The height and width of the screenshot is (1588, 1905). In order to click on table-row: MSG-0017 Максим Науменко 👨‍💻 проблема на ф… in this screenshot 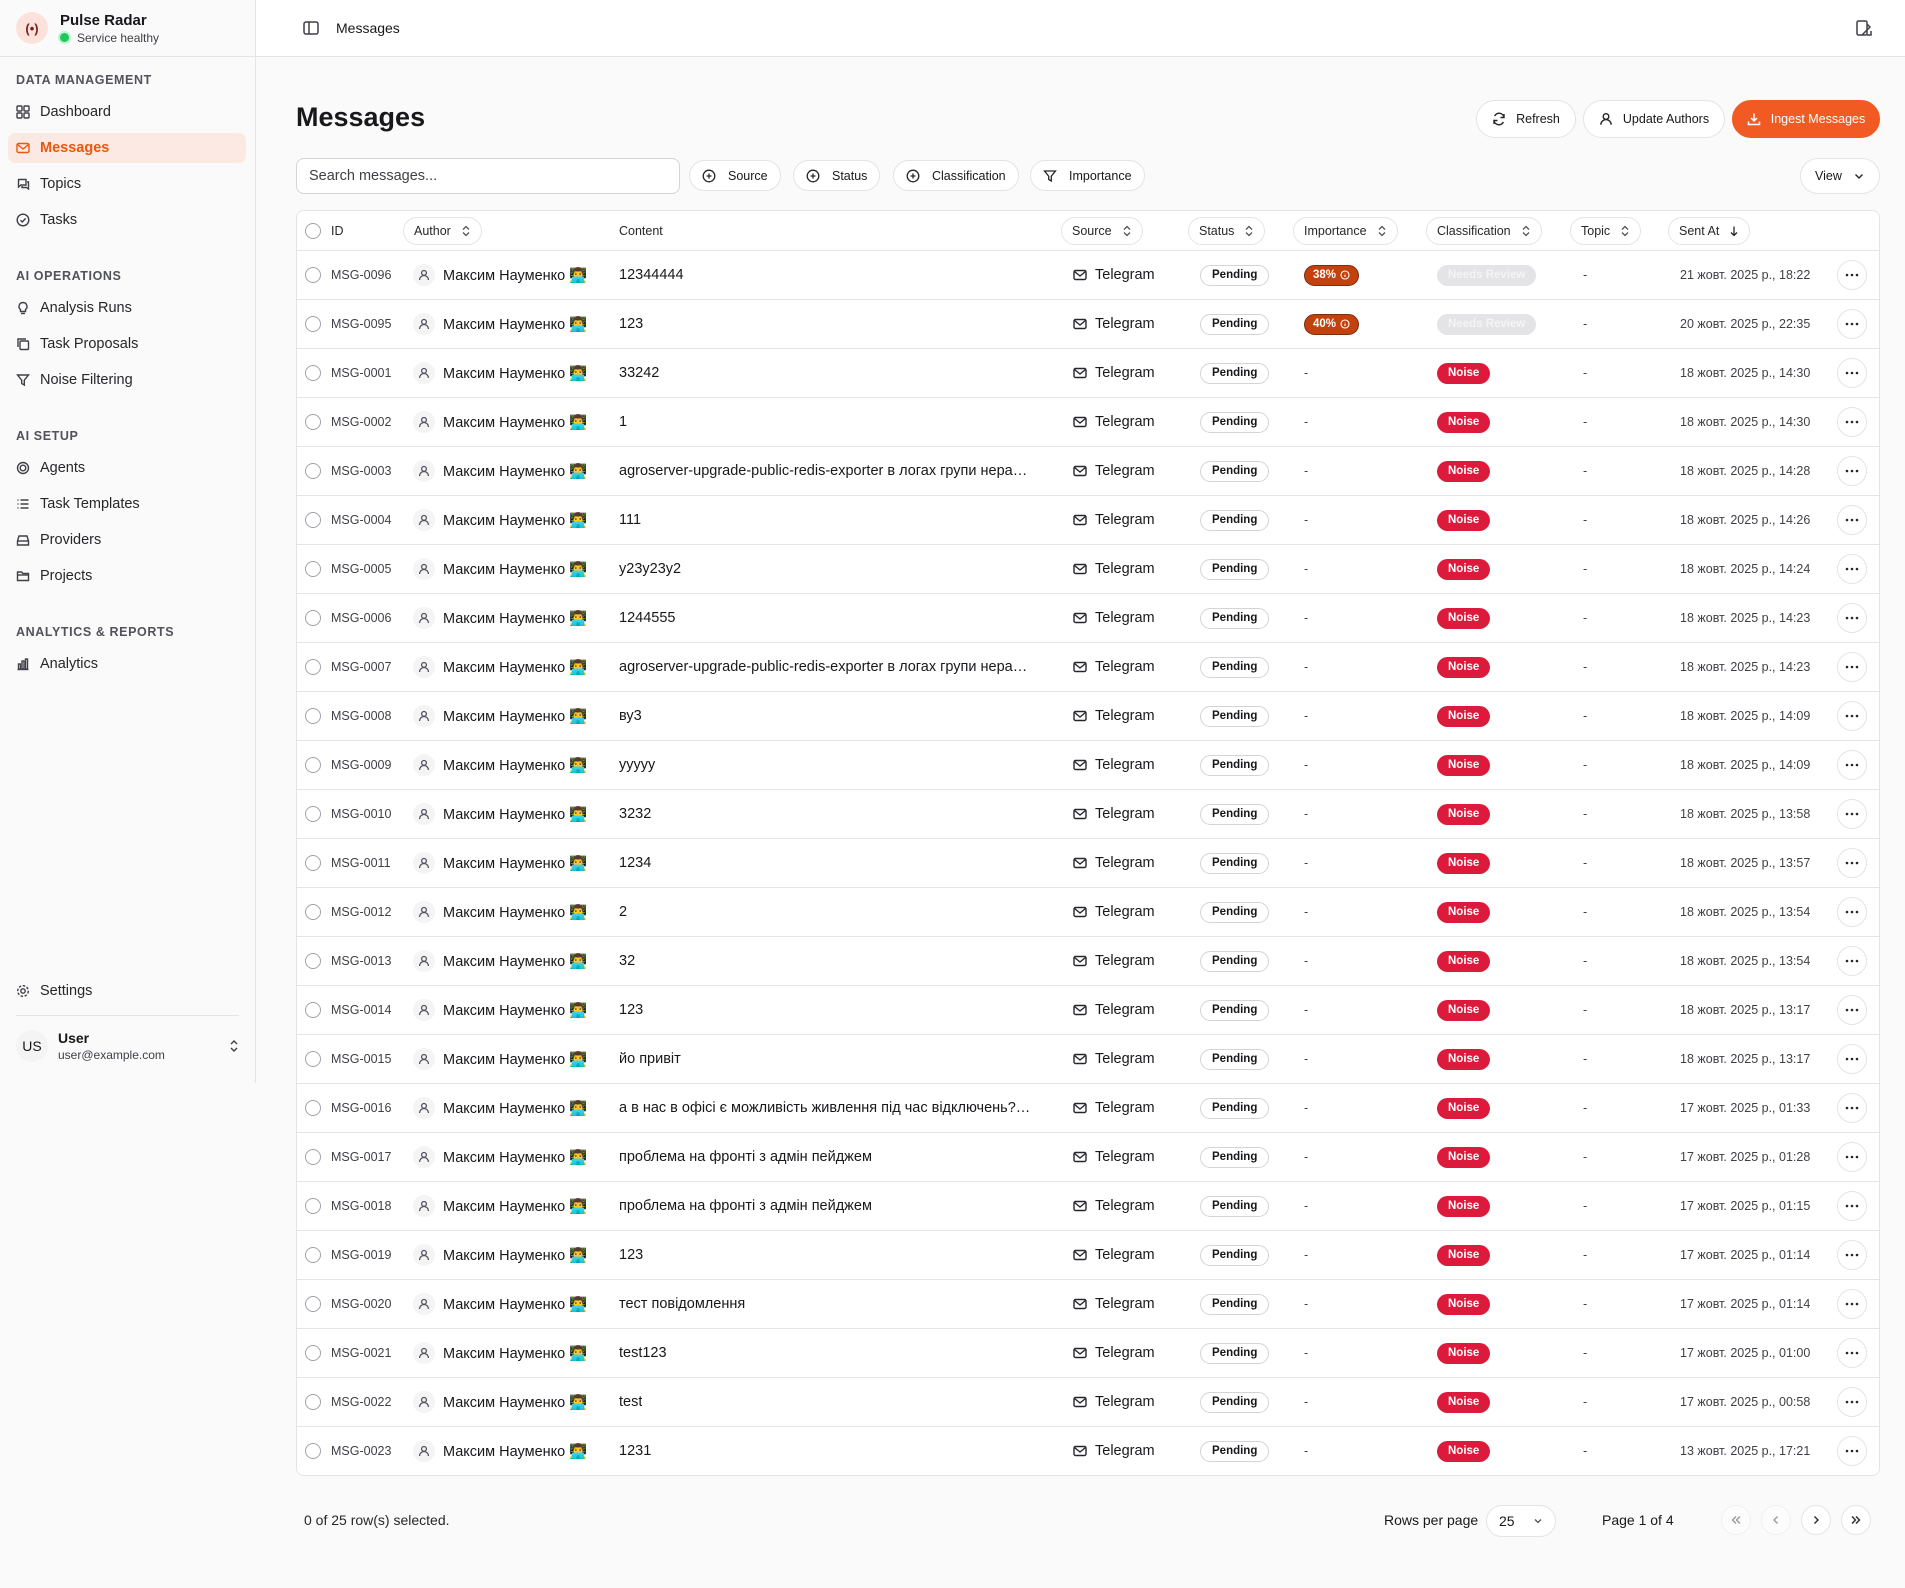, I will do `click(1088, 1157)`.